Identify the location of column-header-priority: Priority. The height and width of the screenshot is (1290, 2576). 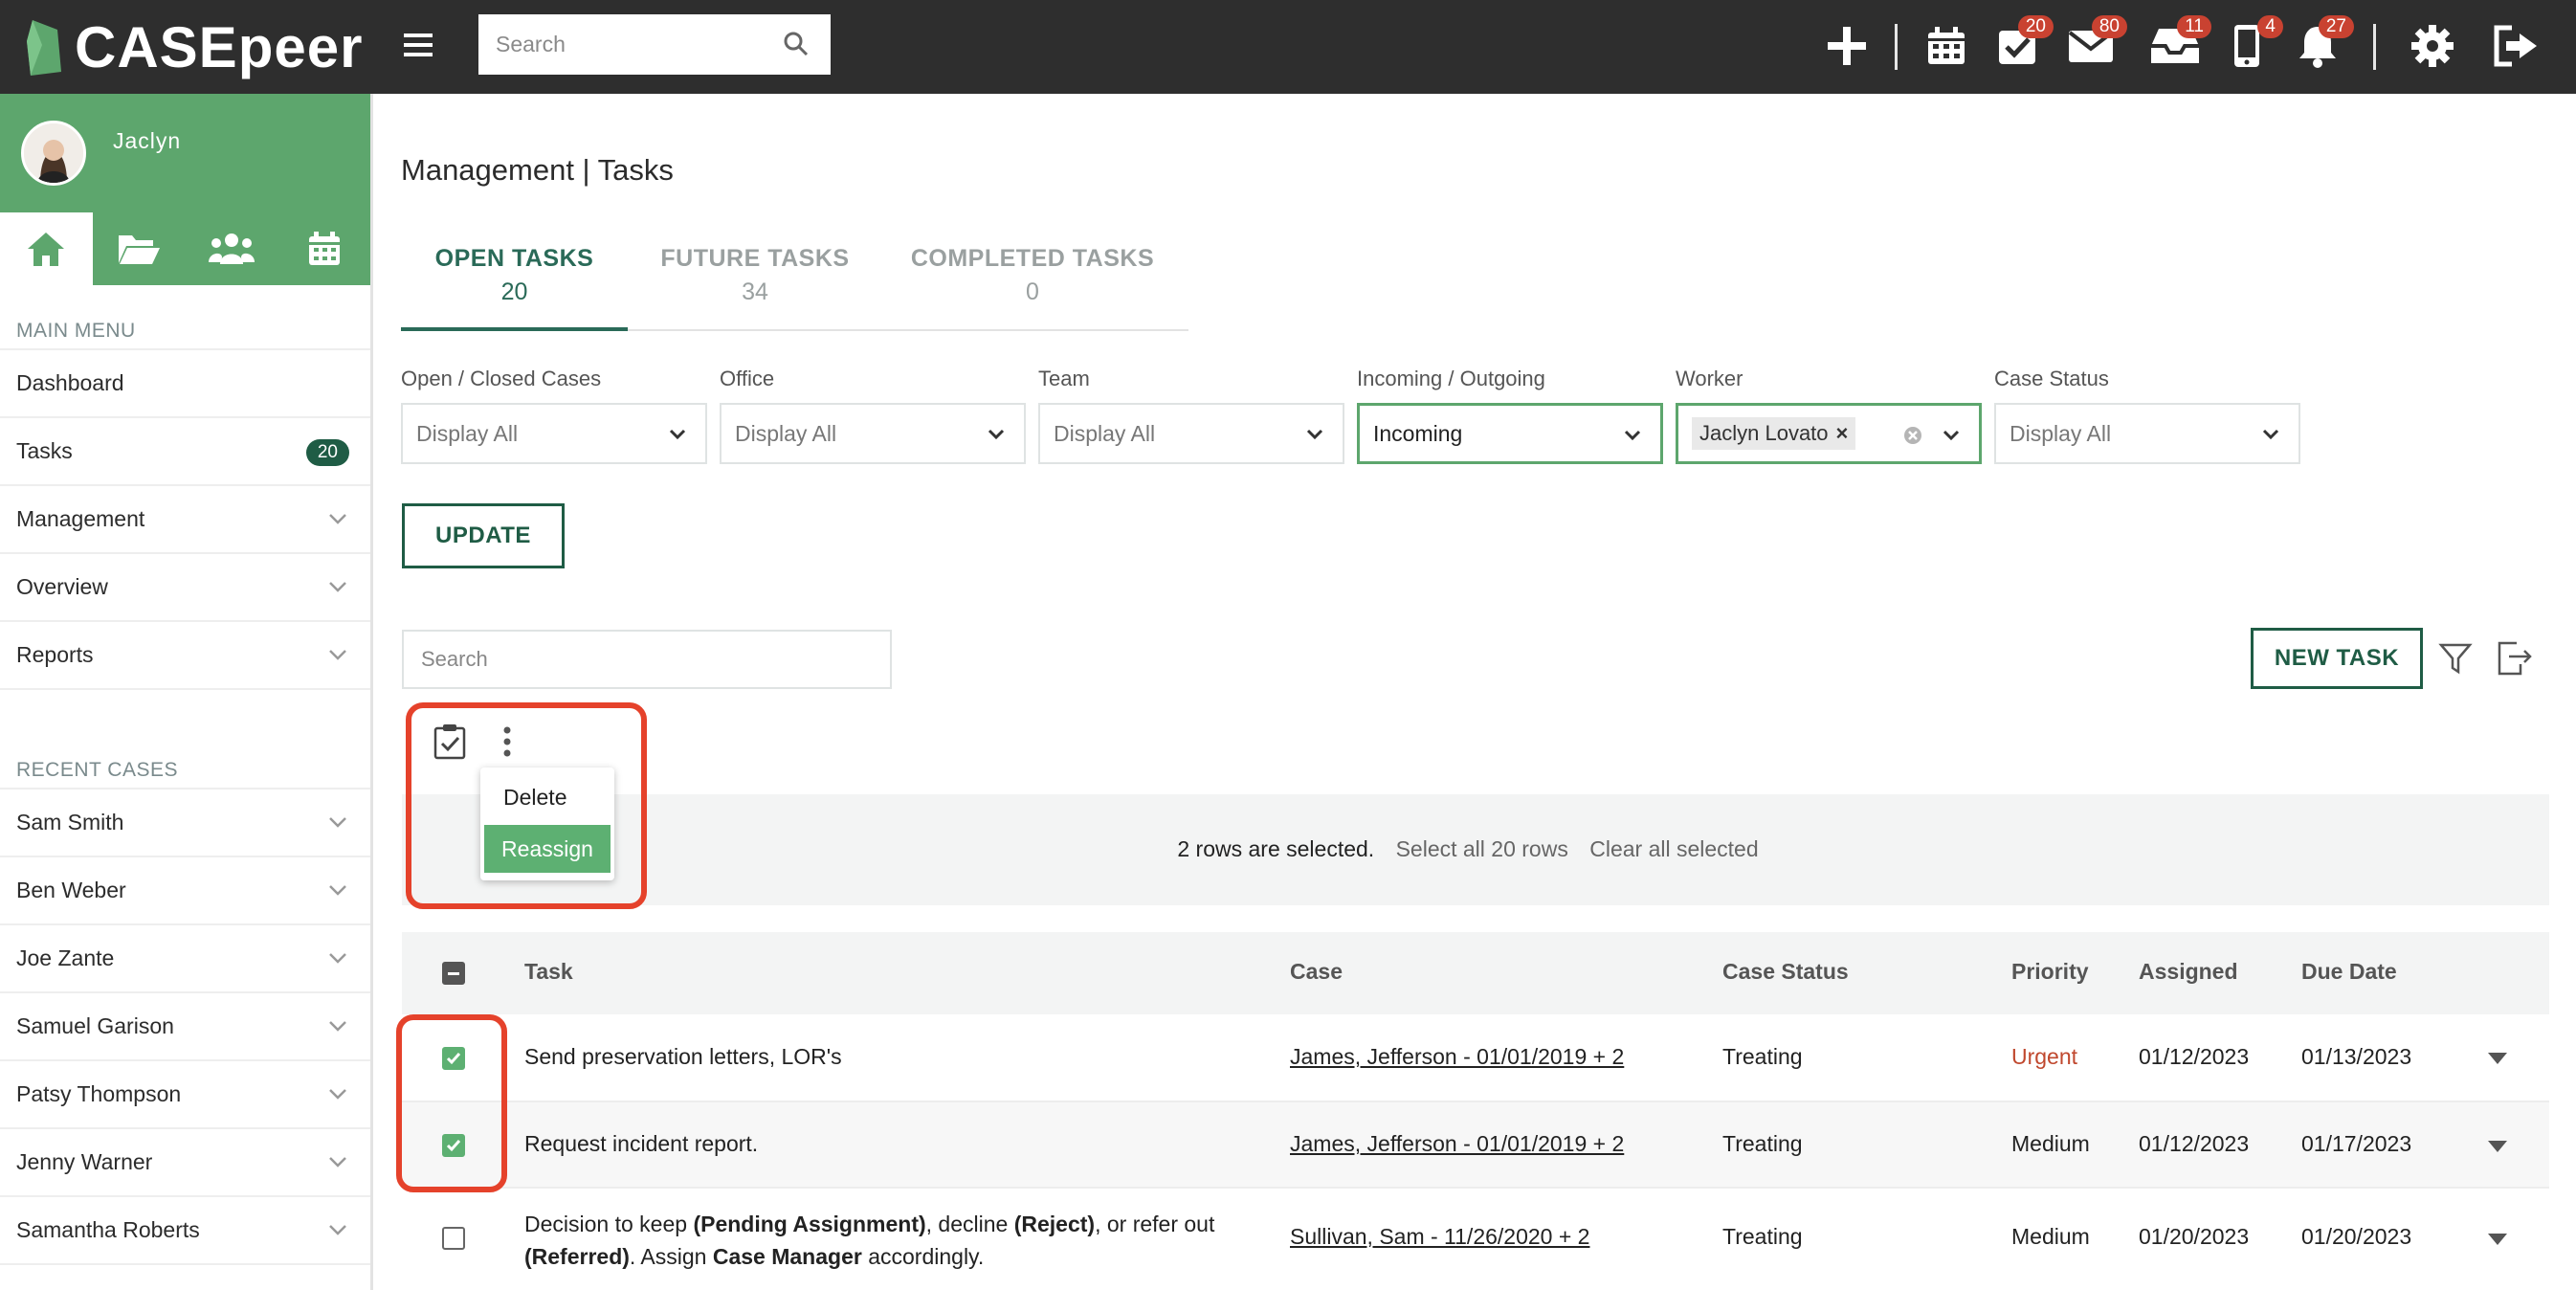
(2050, 972).